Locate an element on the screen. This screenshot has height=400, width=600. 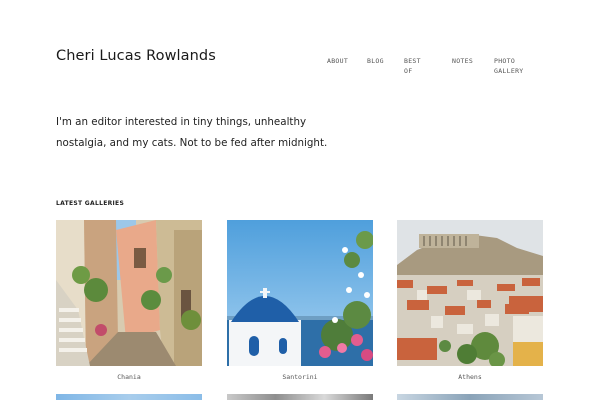
gallery-thumb-athens is located at coordinates (470, 293).